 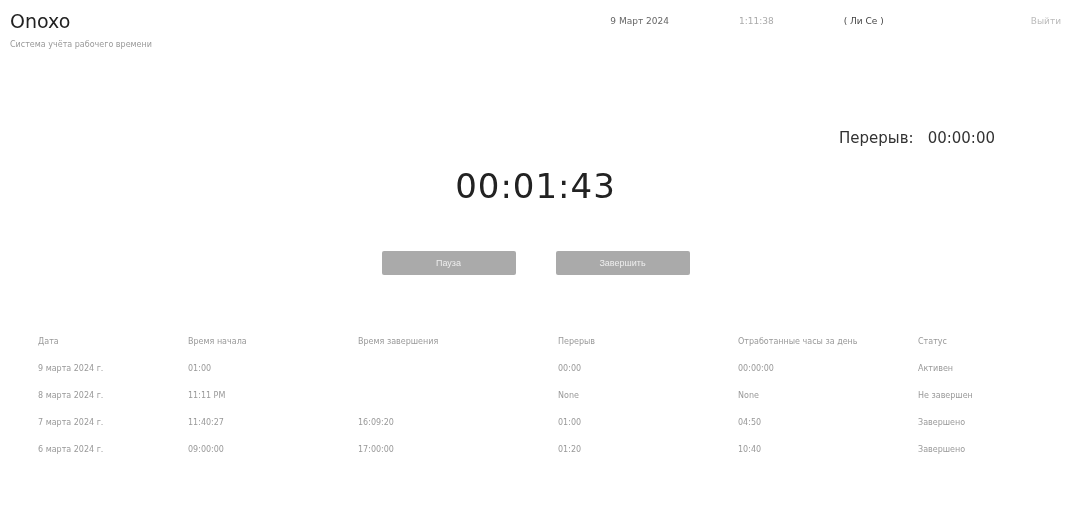 I want to click on column-header: Дата, so click(x=49, y=342).